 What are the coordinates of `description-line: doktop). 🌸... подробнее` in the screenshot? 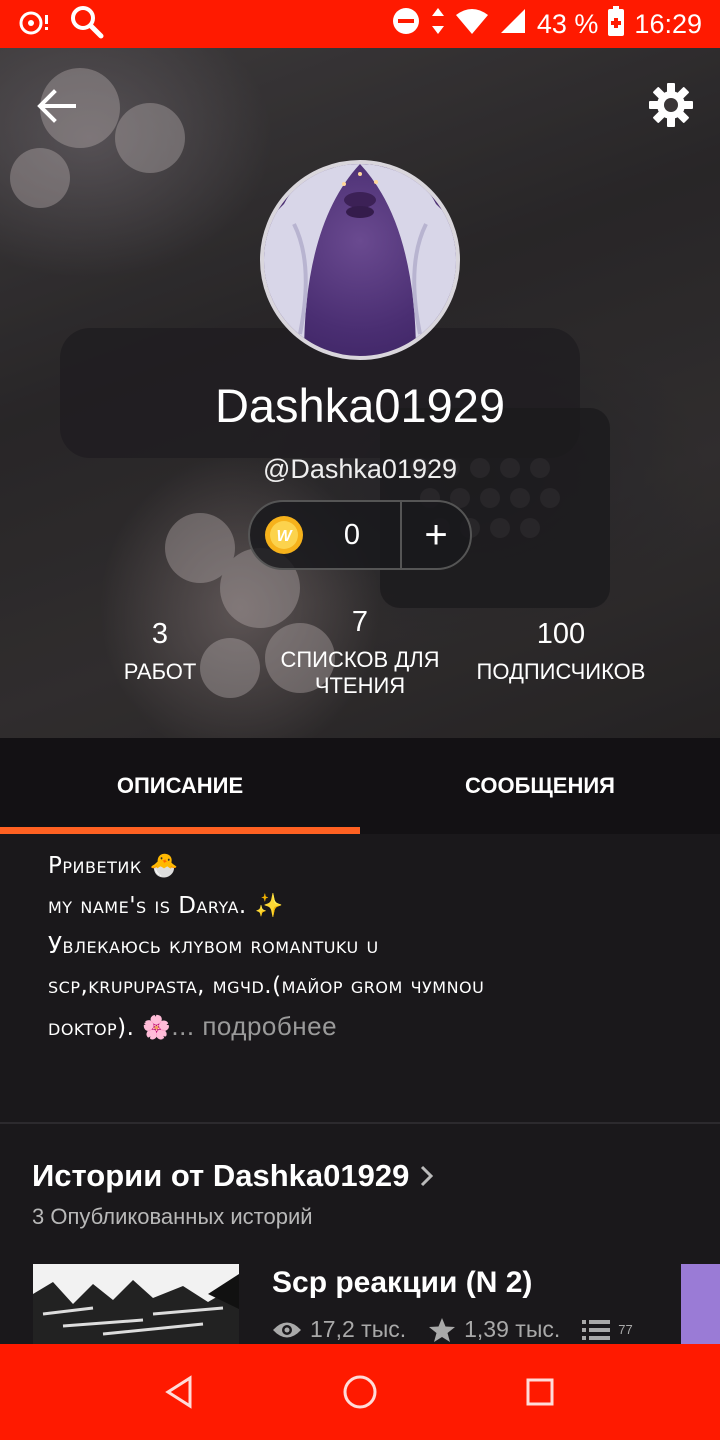 It's located at (363, 1027).